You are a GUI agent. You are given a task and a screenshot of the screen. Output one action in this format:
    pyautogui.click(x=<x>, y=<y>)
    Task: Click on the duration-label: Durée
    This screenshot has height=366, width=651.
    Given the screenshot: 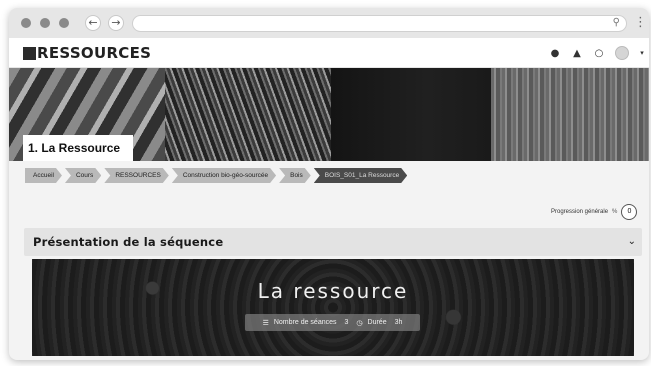 What is the action you would take?
    pyautogui.click(x=377, y=322)
    